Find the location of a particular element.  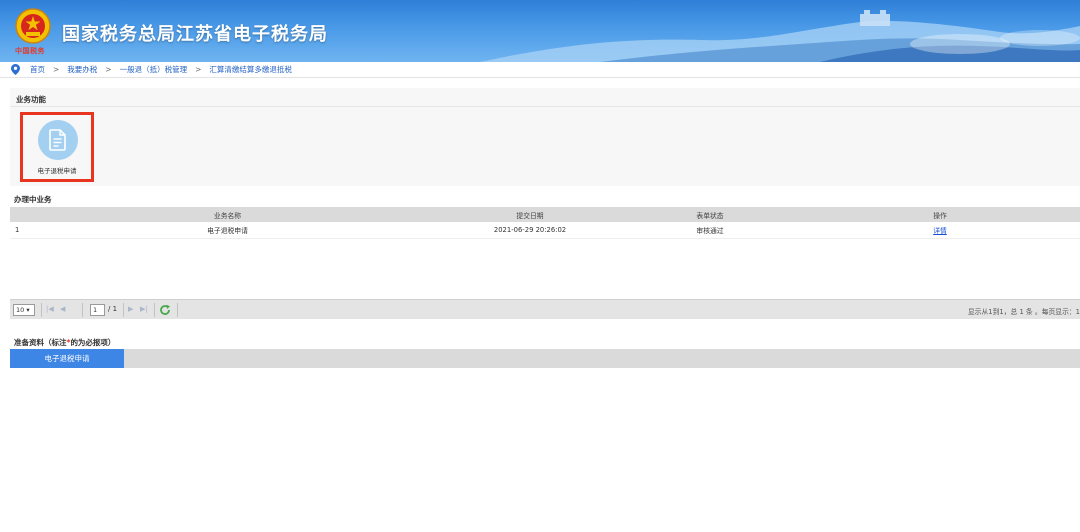

row-business-name: 电子退税申请 is located at coordinates (227, 231).